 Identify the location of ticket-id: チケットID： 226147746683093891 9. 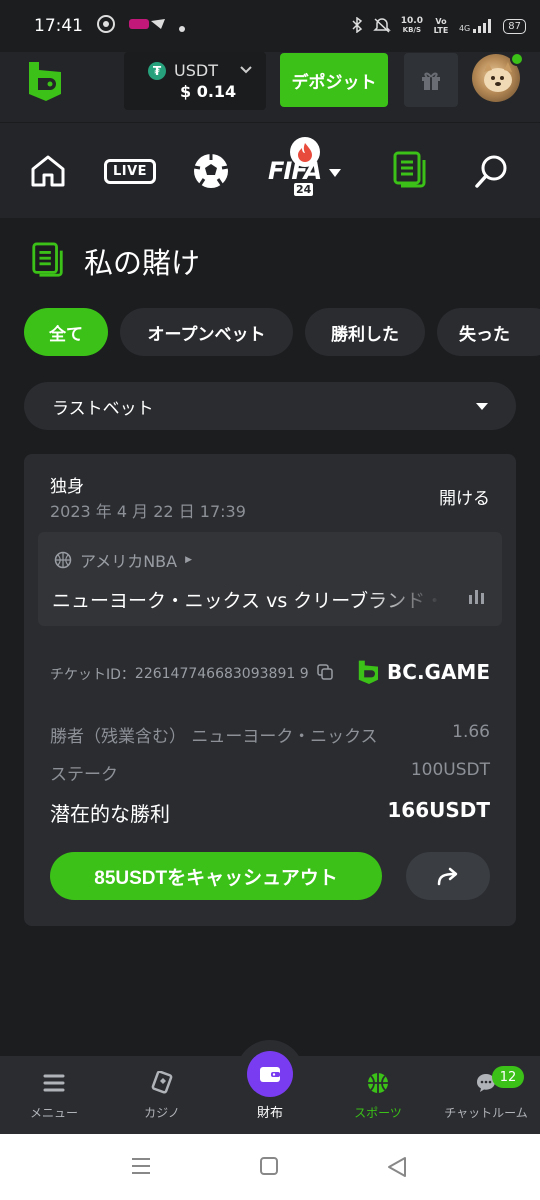
(191, 674).